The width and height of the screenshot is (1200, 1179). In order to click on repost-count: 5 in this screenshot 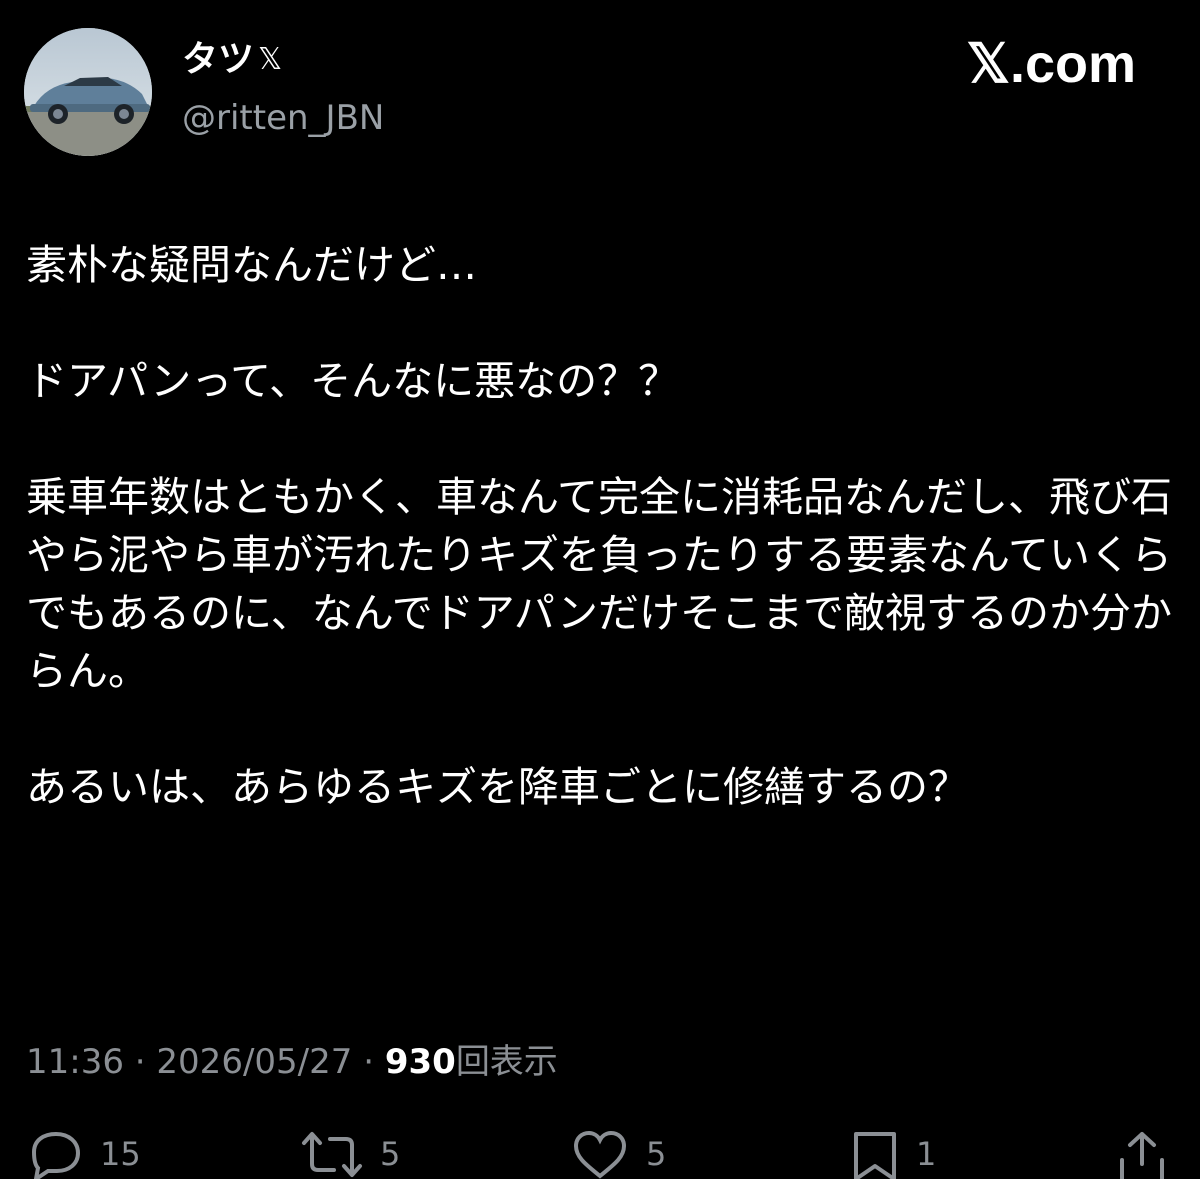, I will do `click(390, 1154)`.